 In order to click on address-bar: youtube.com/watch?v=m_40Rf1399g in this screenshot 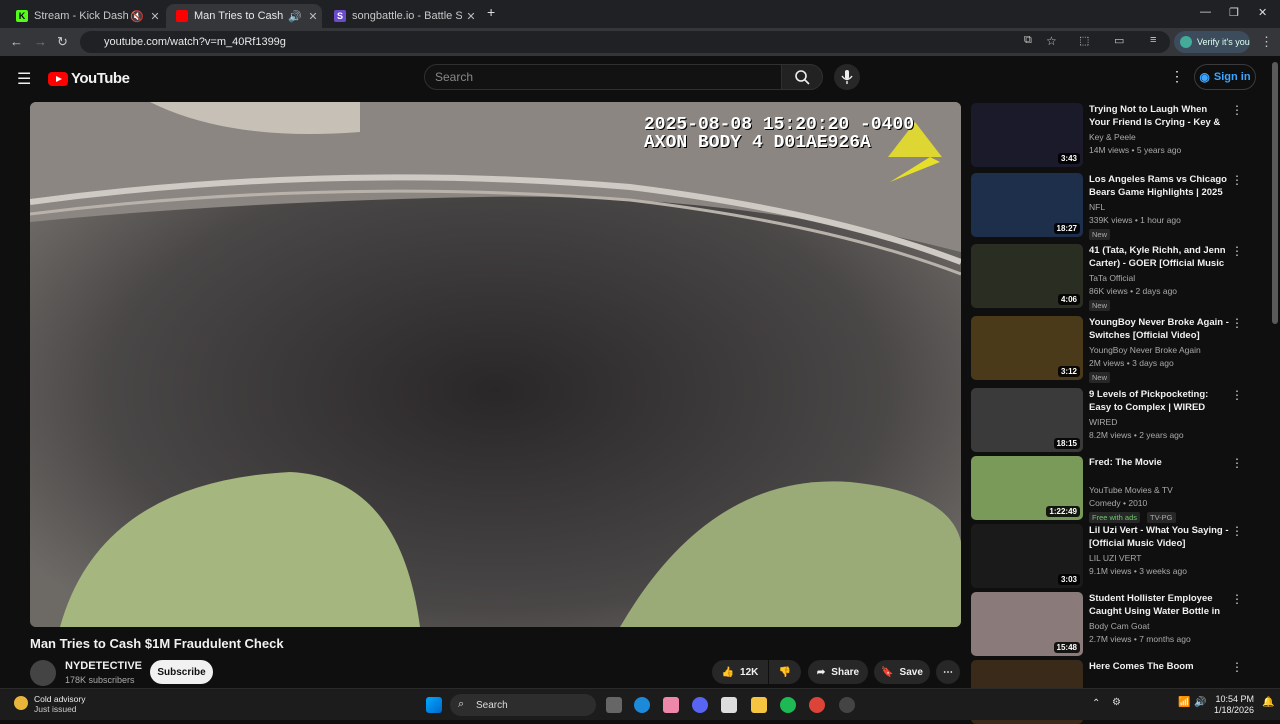, I will do `click(625, 42)`.